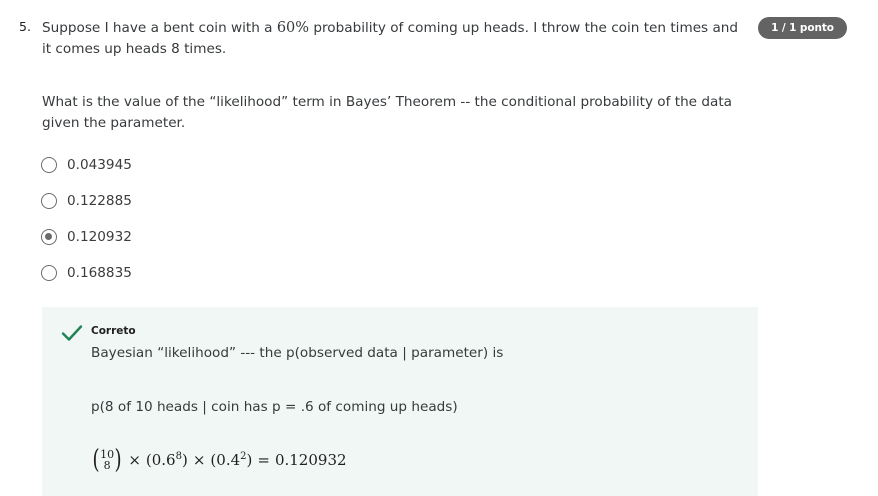 The height and width of the screenshot is (496, 878). What do you see at coordinates (293, 28) in the screenshot?
I see `question-math-percent: 60%` at bounding box center [293, 28].